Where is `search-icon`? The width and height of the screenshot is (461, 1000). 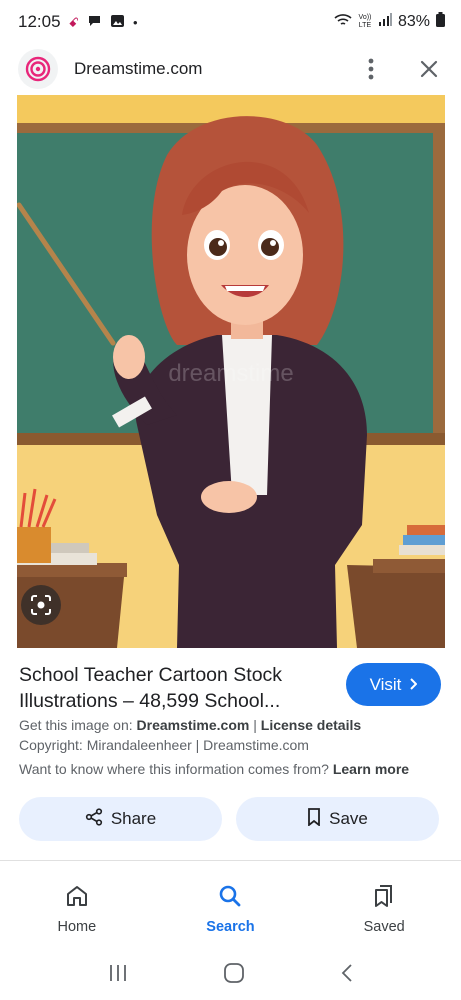
search-icon is located at coordinates (230, 898).